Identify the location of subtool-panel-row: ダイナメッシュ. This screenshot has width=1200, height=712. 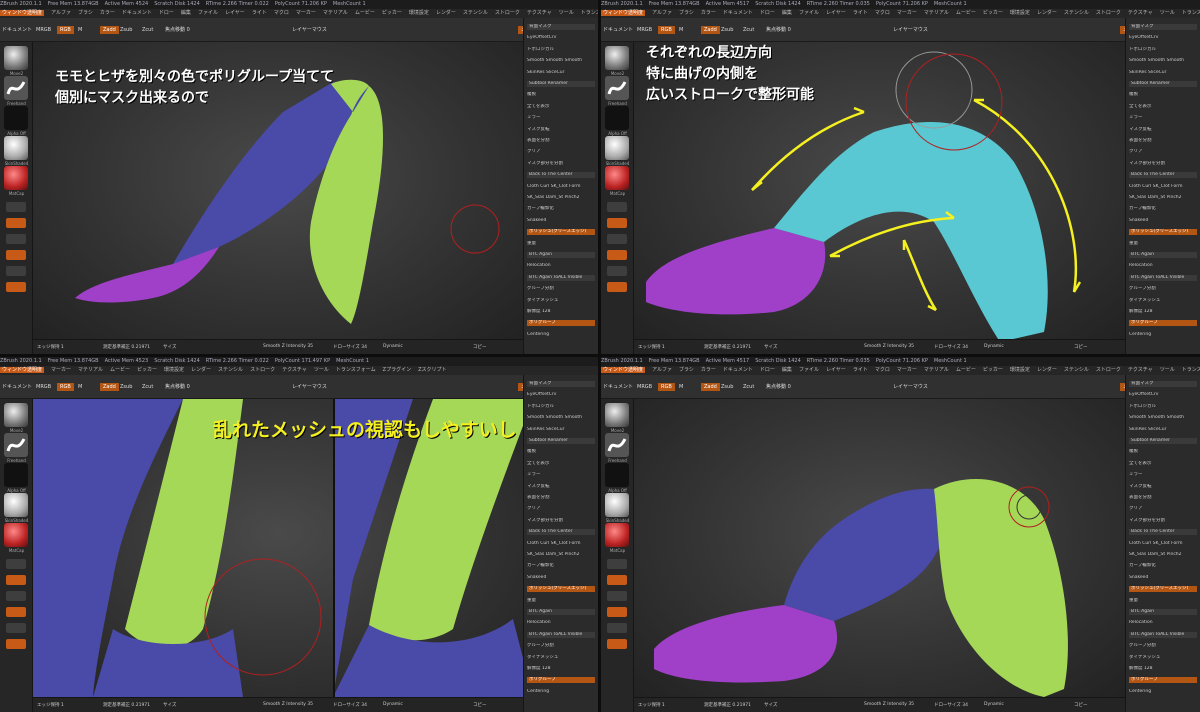
(1163, 301).